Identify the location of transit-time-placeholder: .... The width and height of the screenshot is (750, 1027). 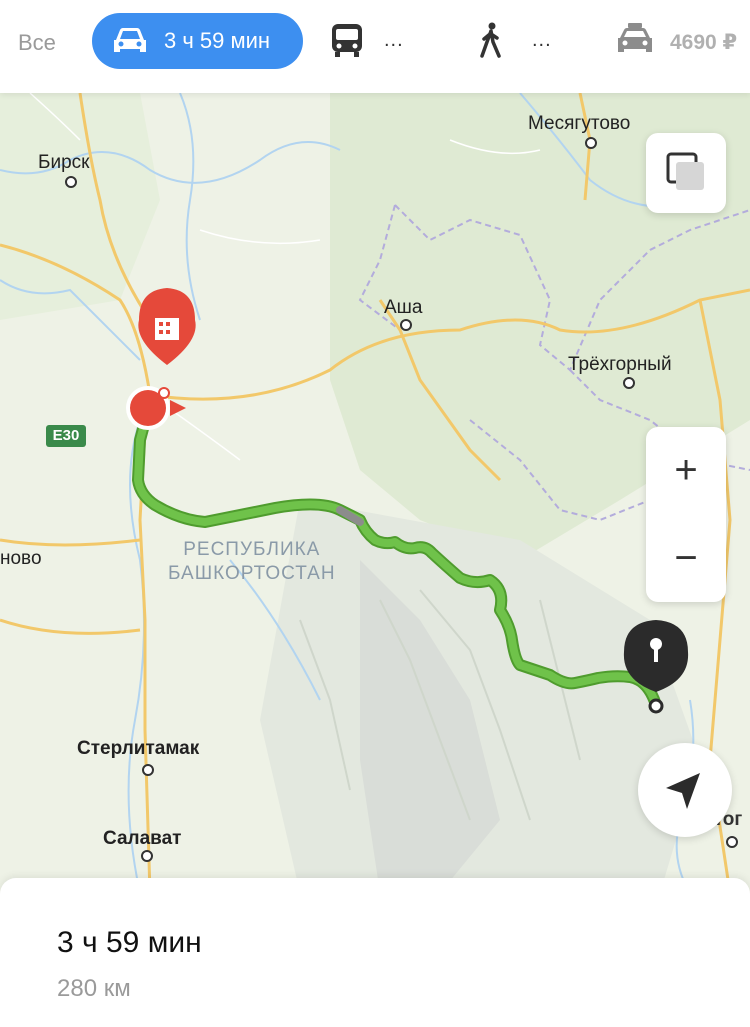
(394, 39).